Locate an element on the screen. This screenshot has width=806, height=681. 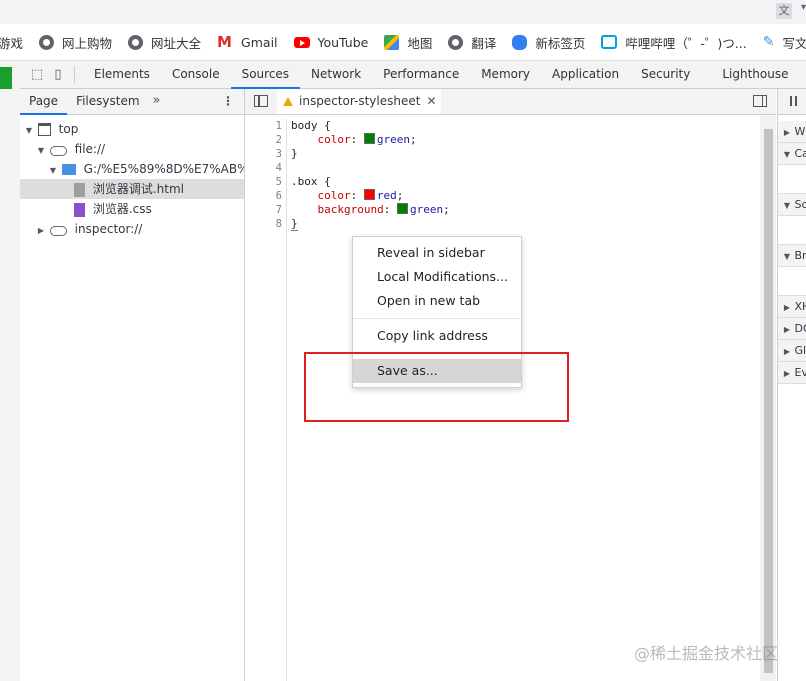
css-file-icon is located at coordinates (79, 209).